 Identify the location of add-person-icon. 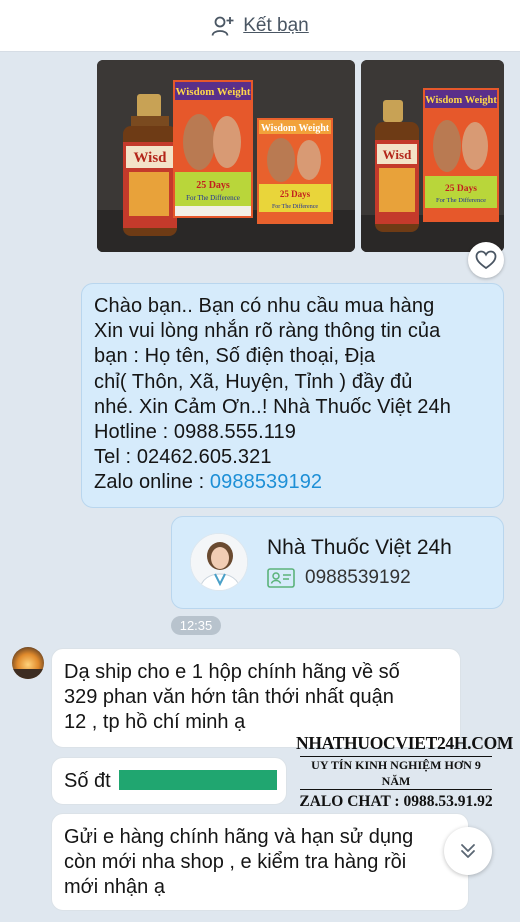
(222, 26).